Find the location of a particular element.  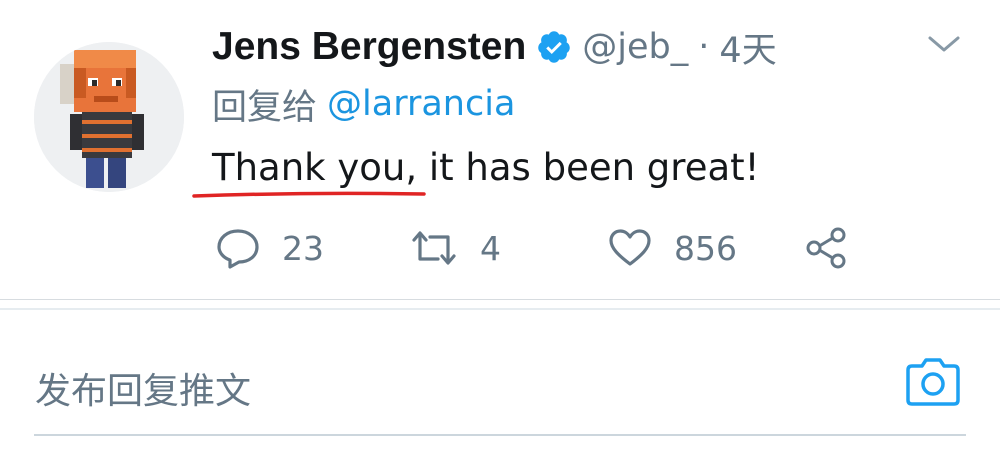

like-count: 856 is located at coordinates (705, 248).